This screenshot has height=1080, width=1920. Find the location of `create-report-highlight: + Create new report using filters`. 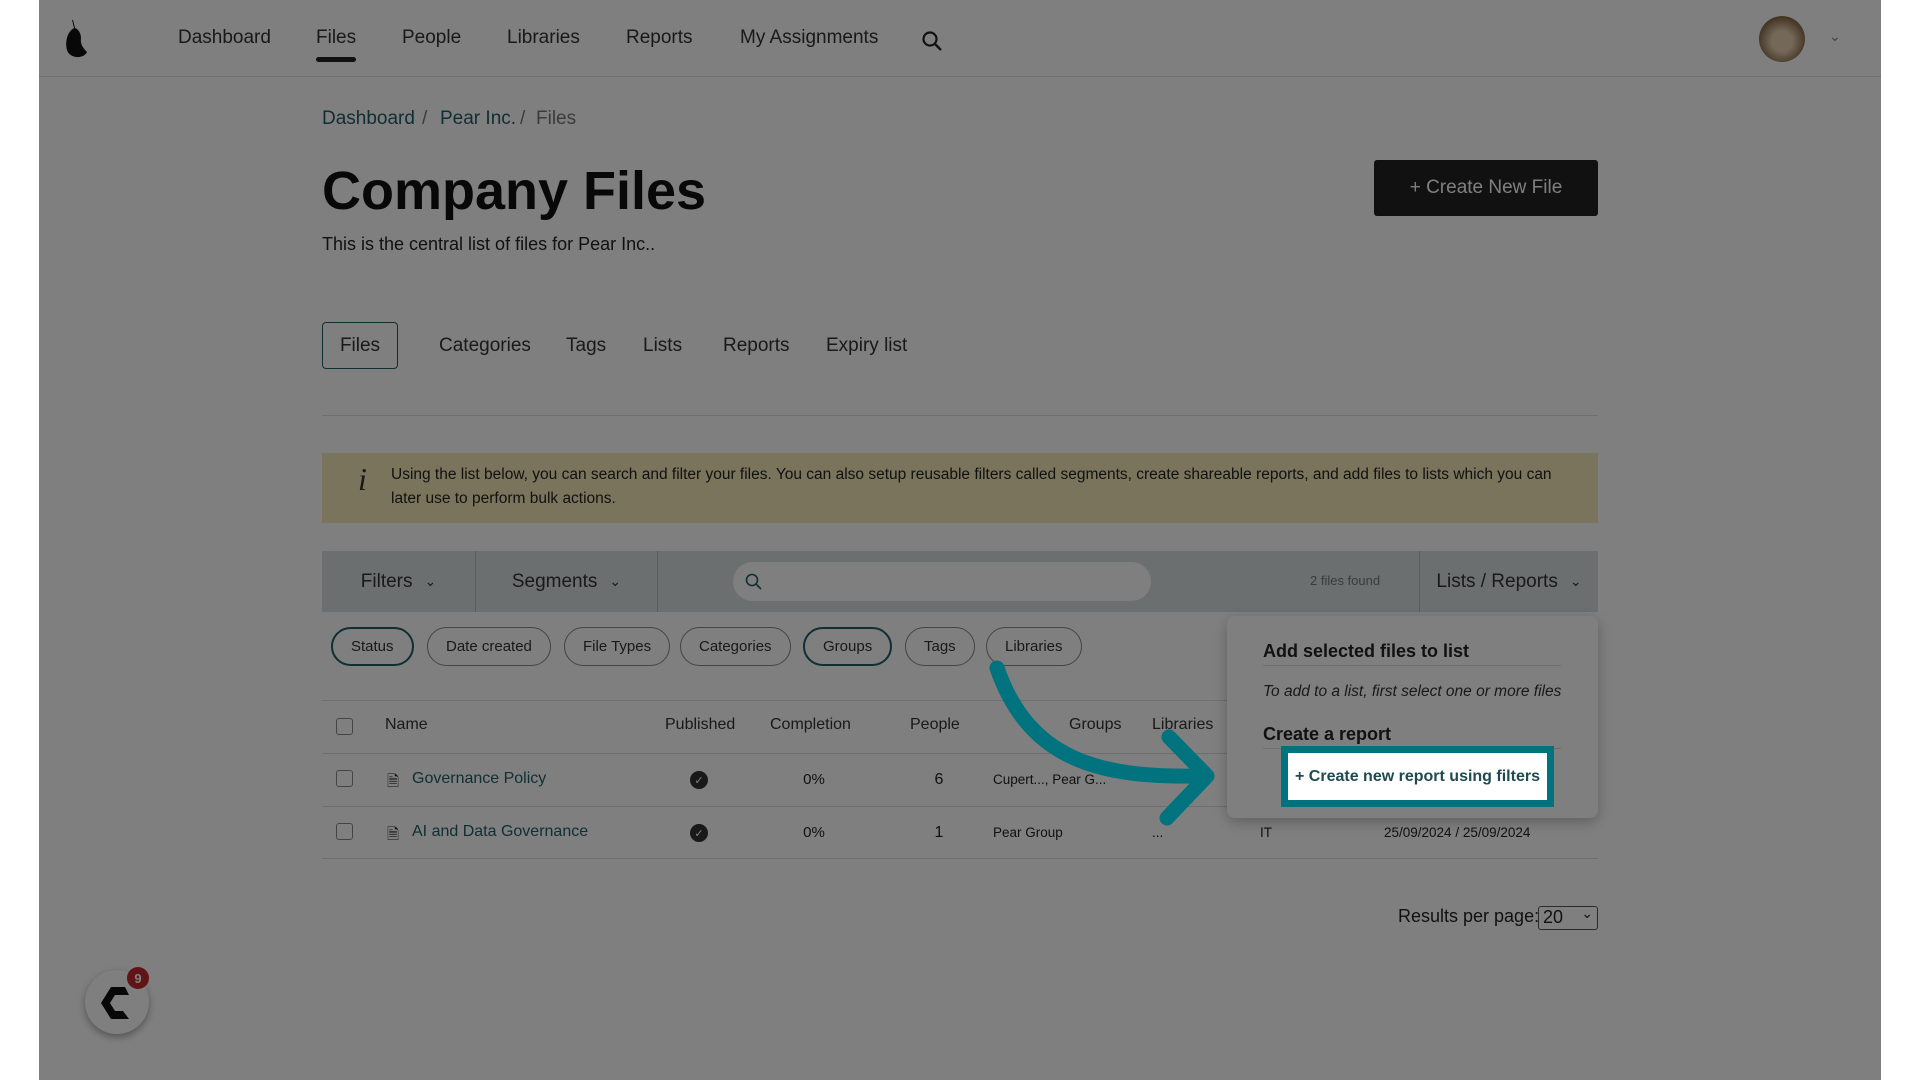

create-report-highlight: + Create new report using filters is located at coordinates (1417, 776).